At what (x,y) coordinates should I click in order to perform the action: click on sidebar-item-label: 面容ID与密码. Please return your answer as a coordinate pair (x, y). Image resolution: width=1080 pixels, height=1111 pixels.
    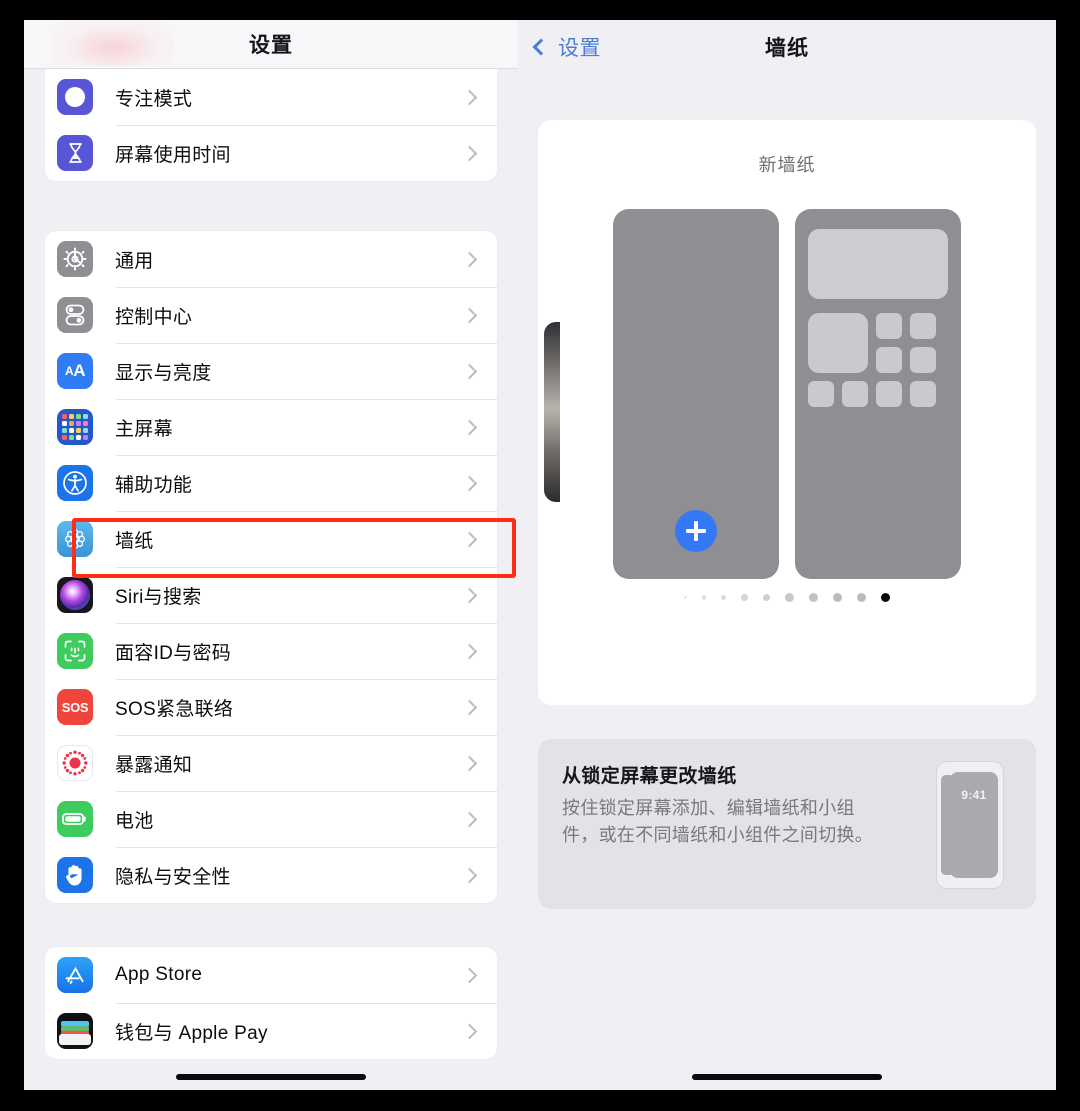
    Looking at the image, I should click on (173, 653).